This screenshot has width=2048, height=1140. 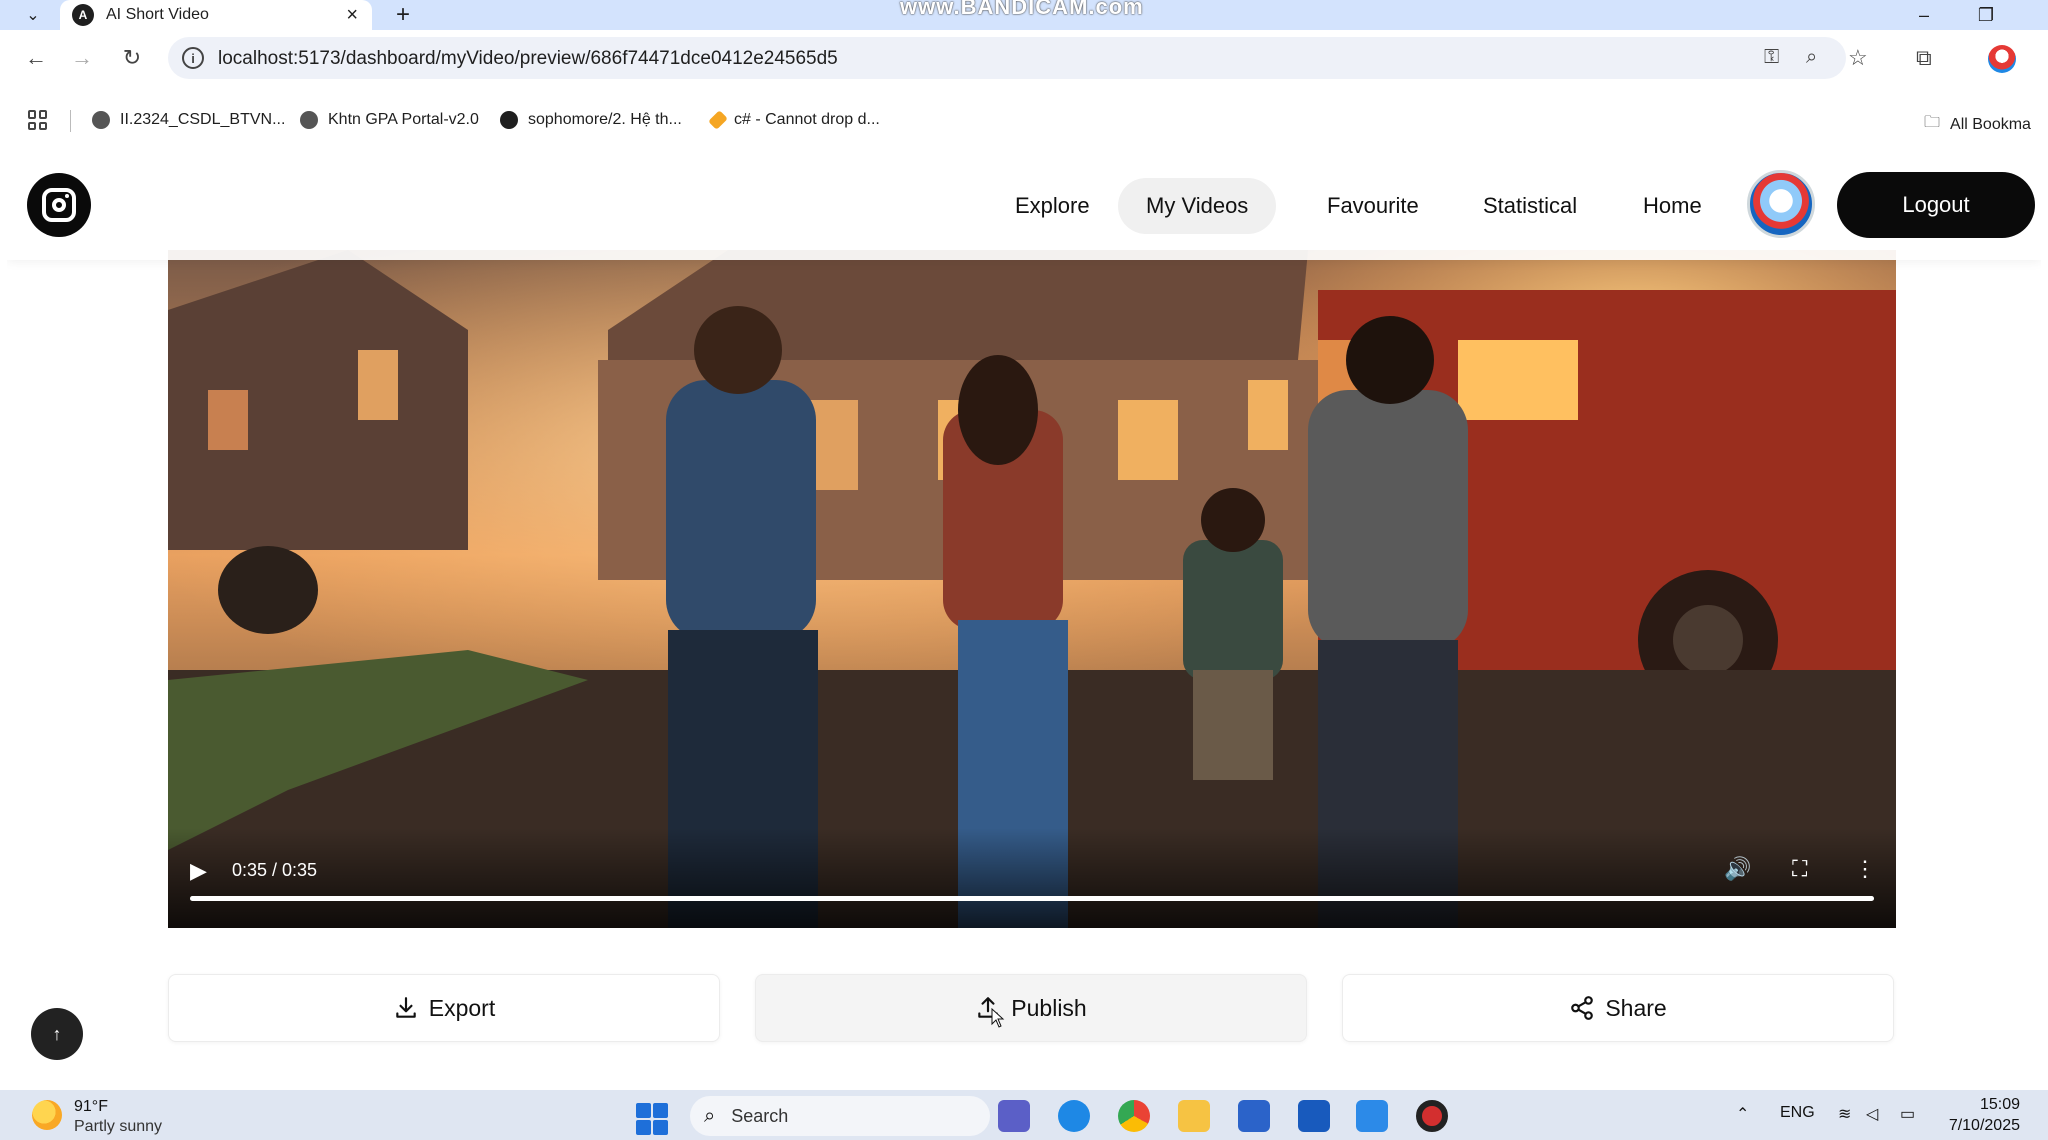 I want to click on profile-avatar-icon, so click(x=2002, y=59).